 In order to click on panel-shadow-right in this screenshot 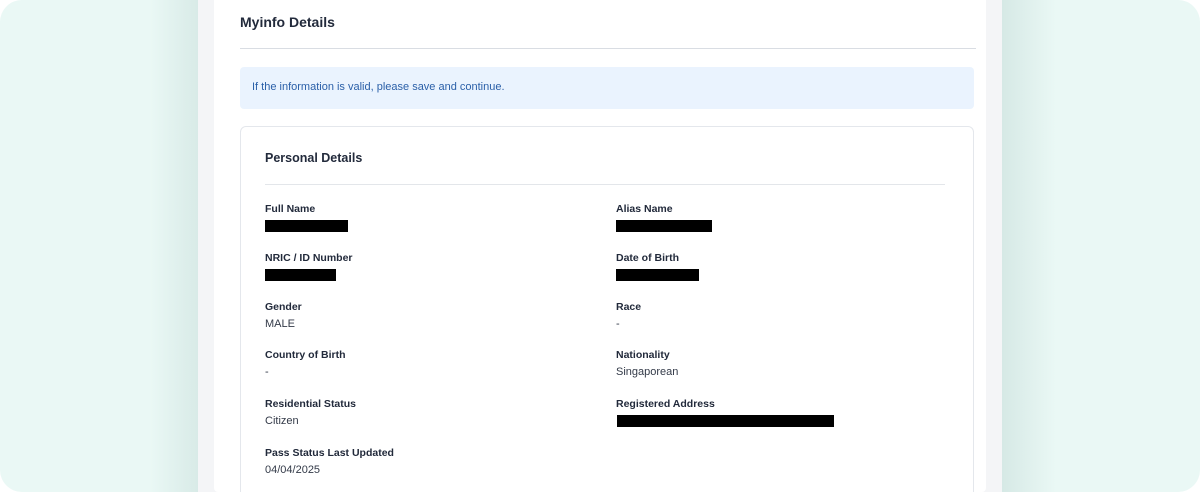, I will do `click(1026, 246)`.